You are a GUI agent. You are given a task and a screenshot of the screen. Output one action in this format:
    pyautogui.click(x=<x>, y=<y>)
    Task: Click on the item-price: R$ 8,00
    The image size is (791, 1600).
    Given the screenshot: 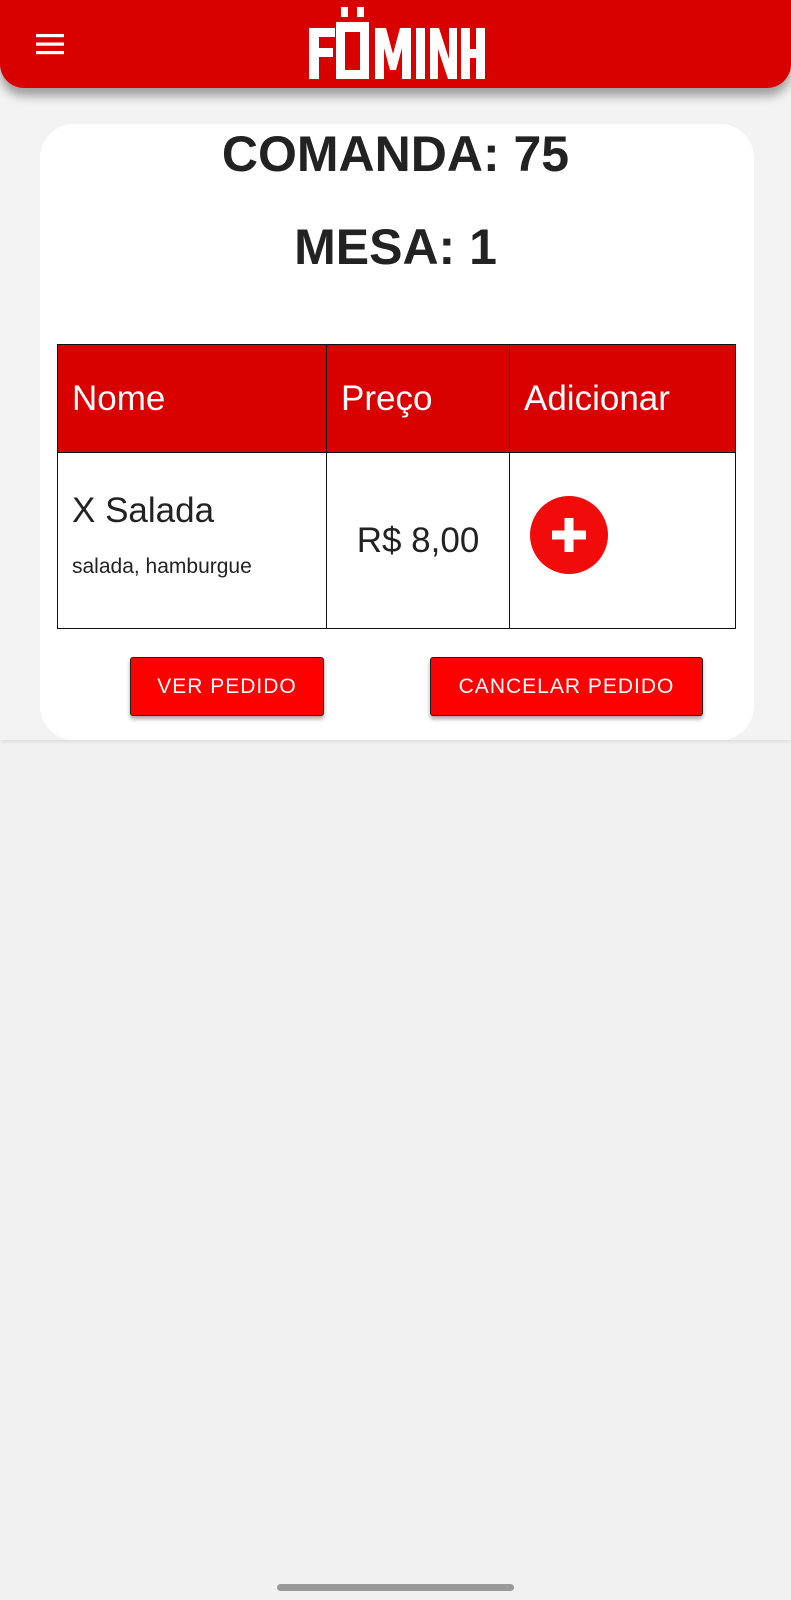 What is the action you would take?
    pyautogui.click(x=418, y=540)
    